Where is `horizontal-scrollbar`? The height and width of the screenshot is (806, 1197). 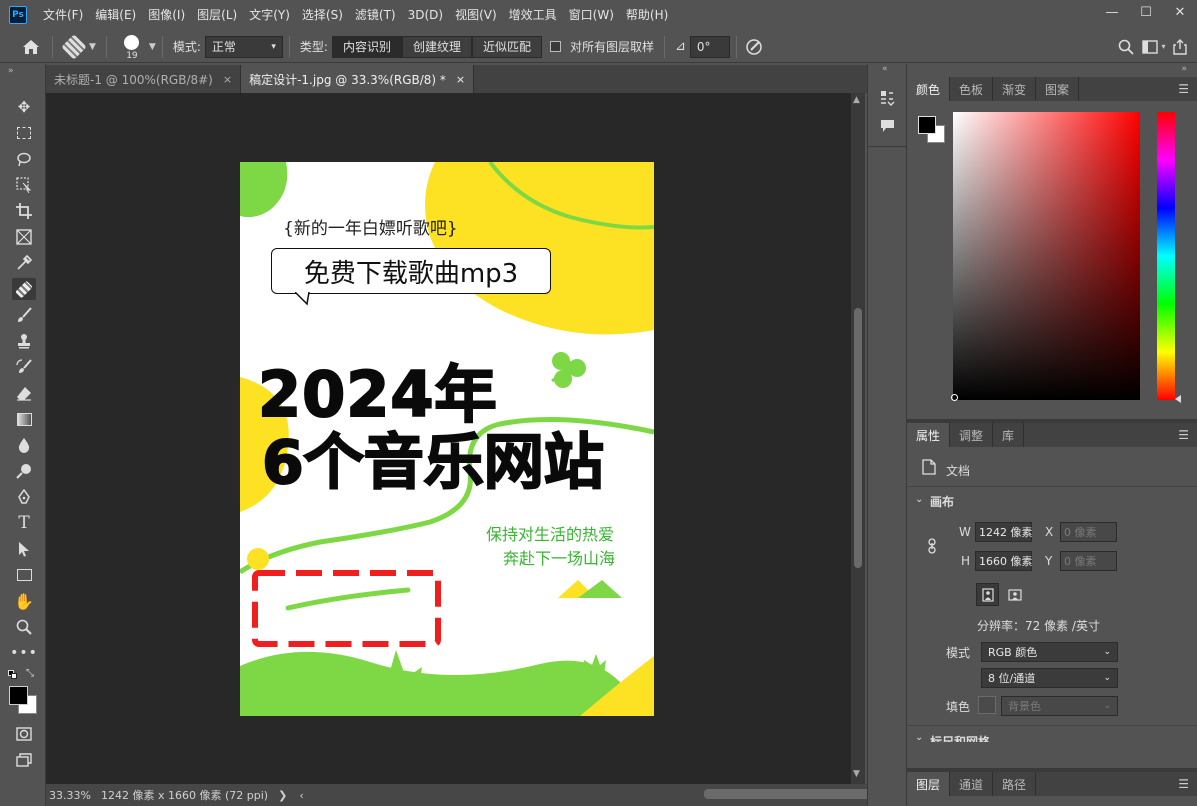
horizontal-scrollbar is located at coordinates (624, 795).